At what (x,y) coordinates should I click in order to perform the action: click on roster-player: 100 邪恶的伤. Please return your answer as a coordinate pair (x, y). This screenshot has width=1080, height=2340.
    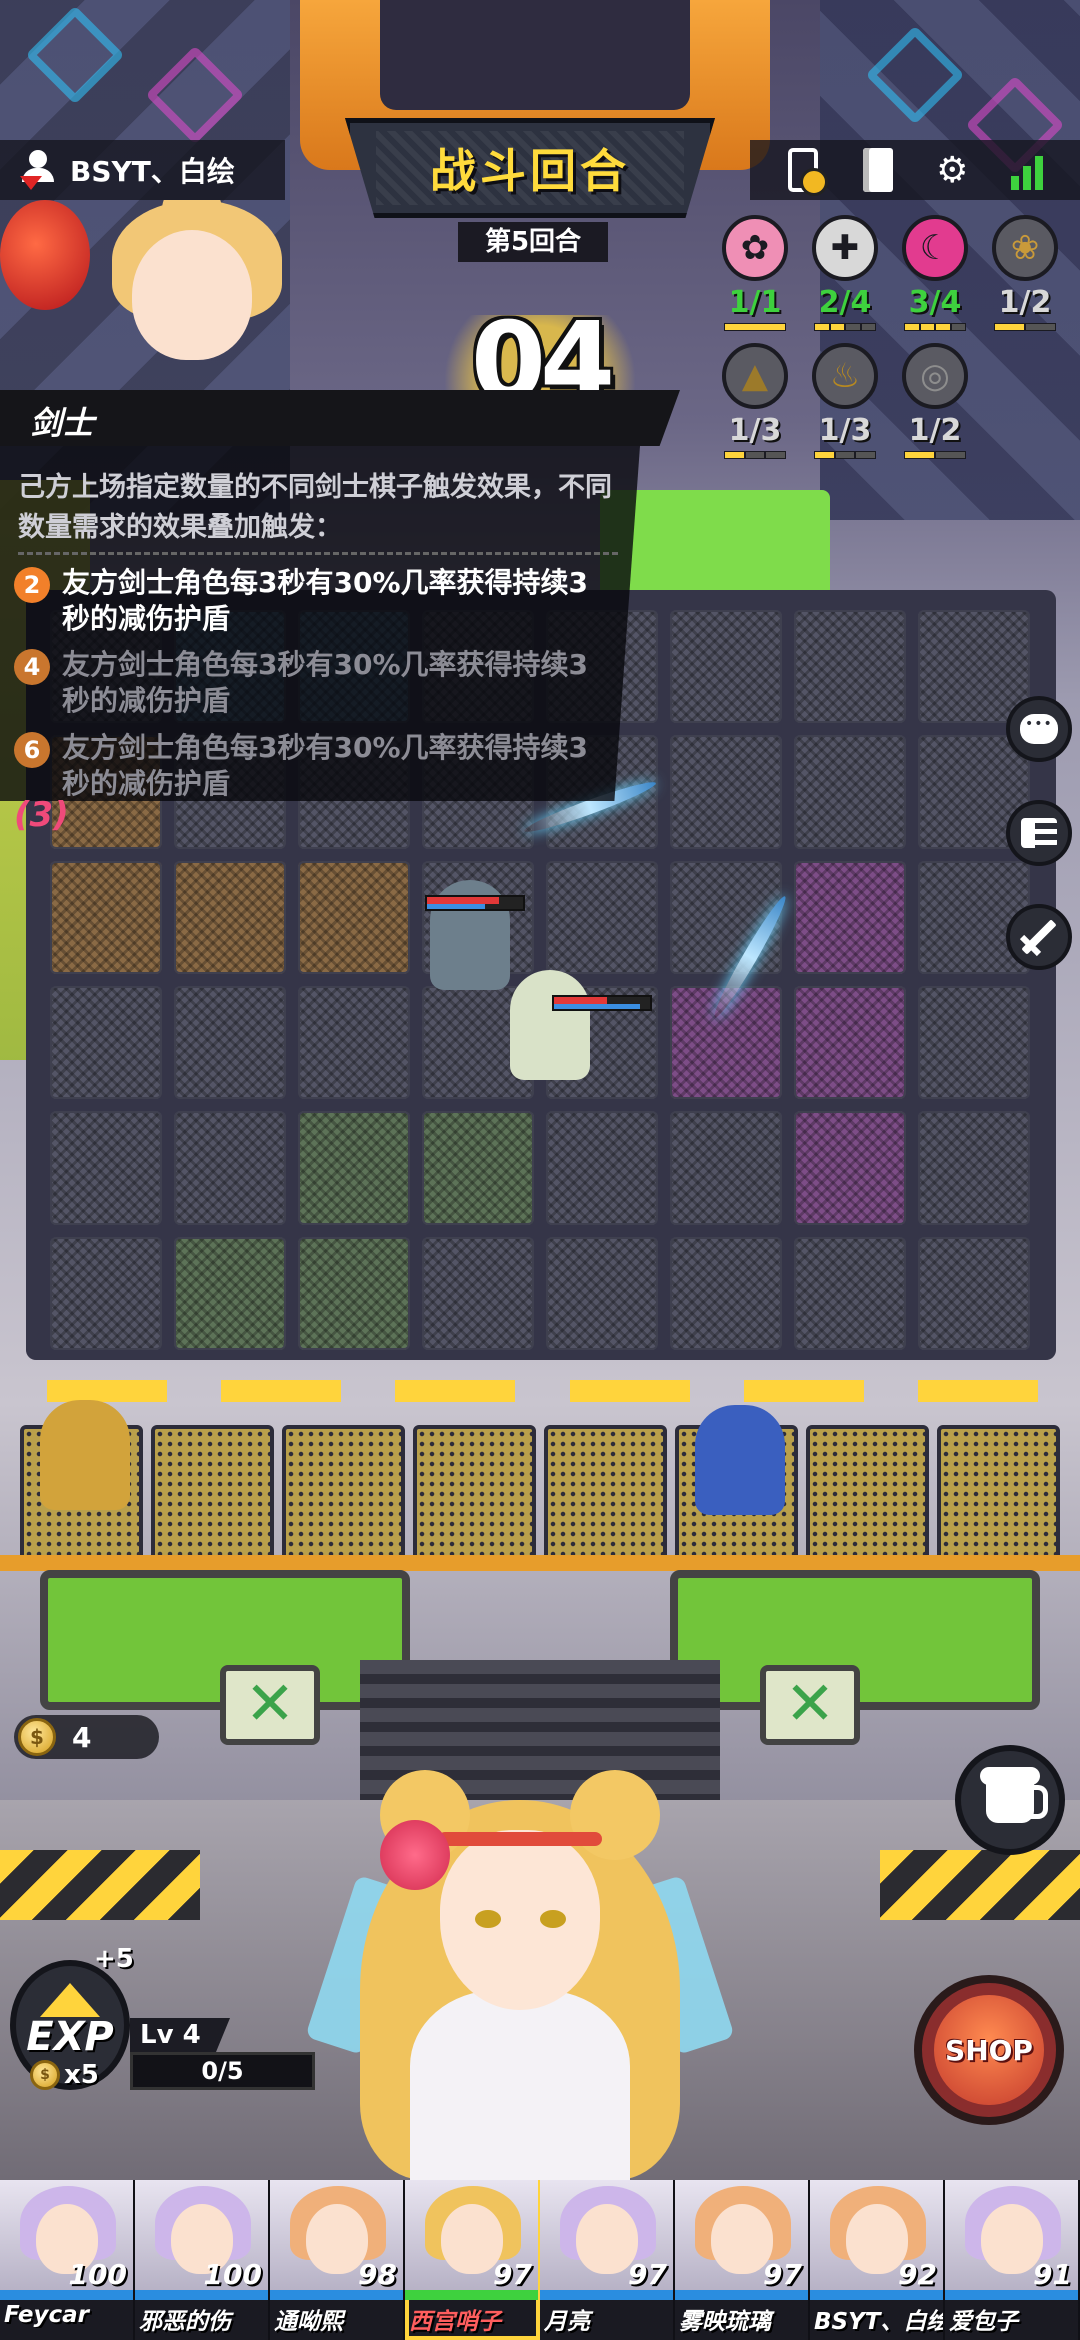
    Looking at the image, I should click on (202, 2260).